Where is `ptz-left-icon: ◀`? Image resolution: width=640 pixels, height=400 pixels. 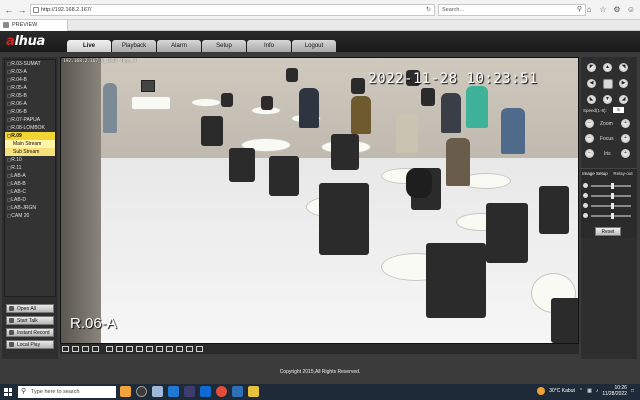
ptz-left-icon: ◀ is located at coordinates (591, 83).